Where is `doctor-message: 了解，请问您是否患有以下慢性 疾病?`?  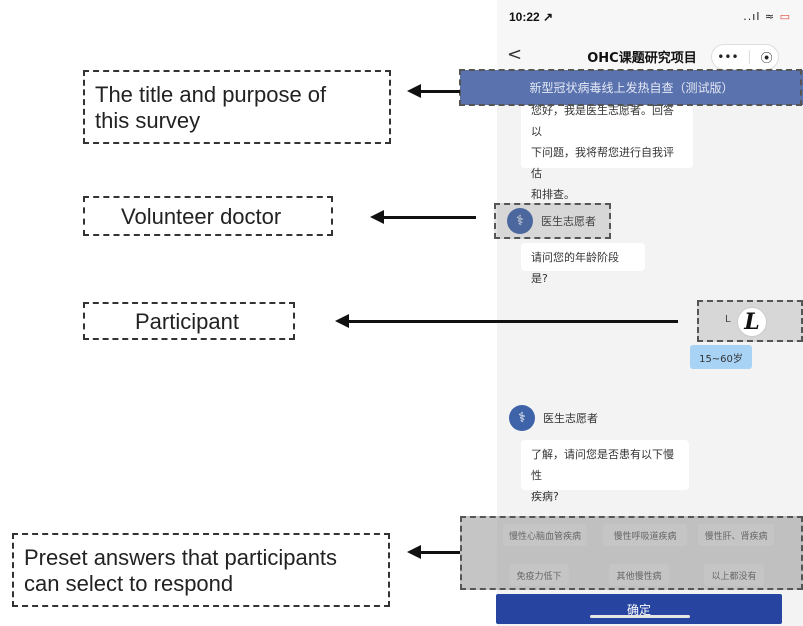 doctor-message: 了解，请问您是否患有以下慢性 疾病? is located at coordinates (605, 471).